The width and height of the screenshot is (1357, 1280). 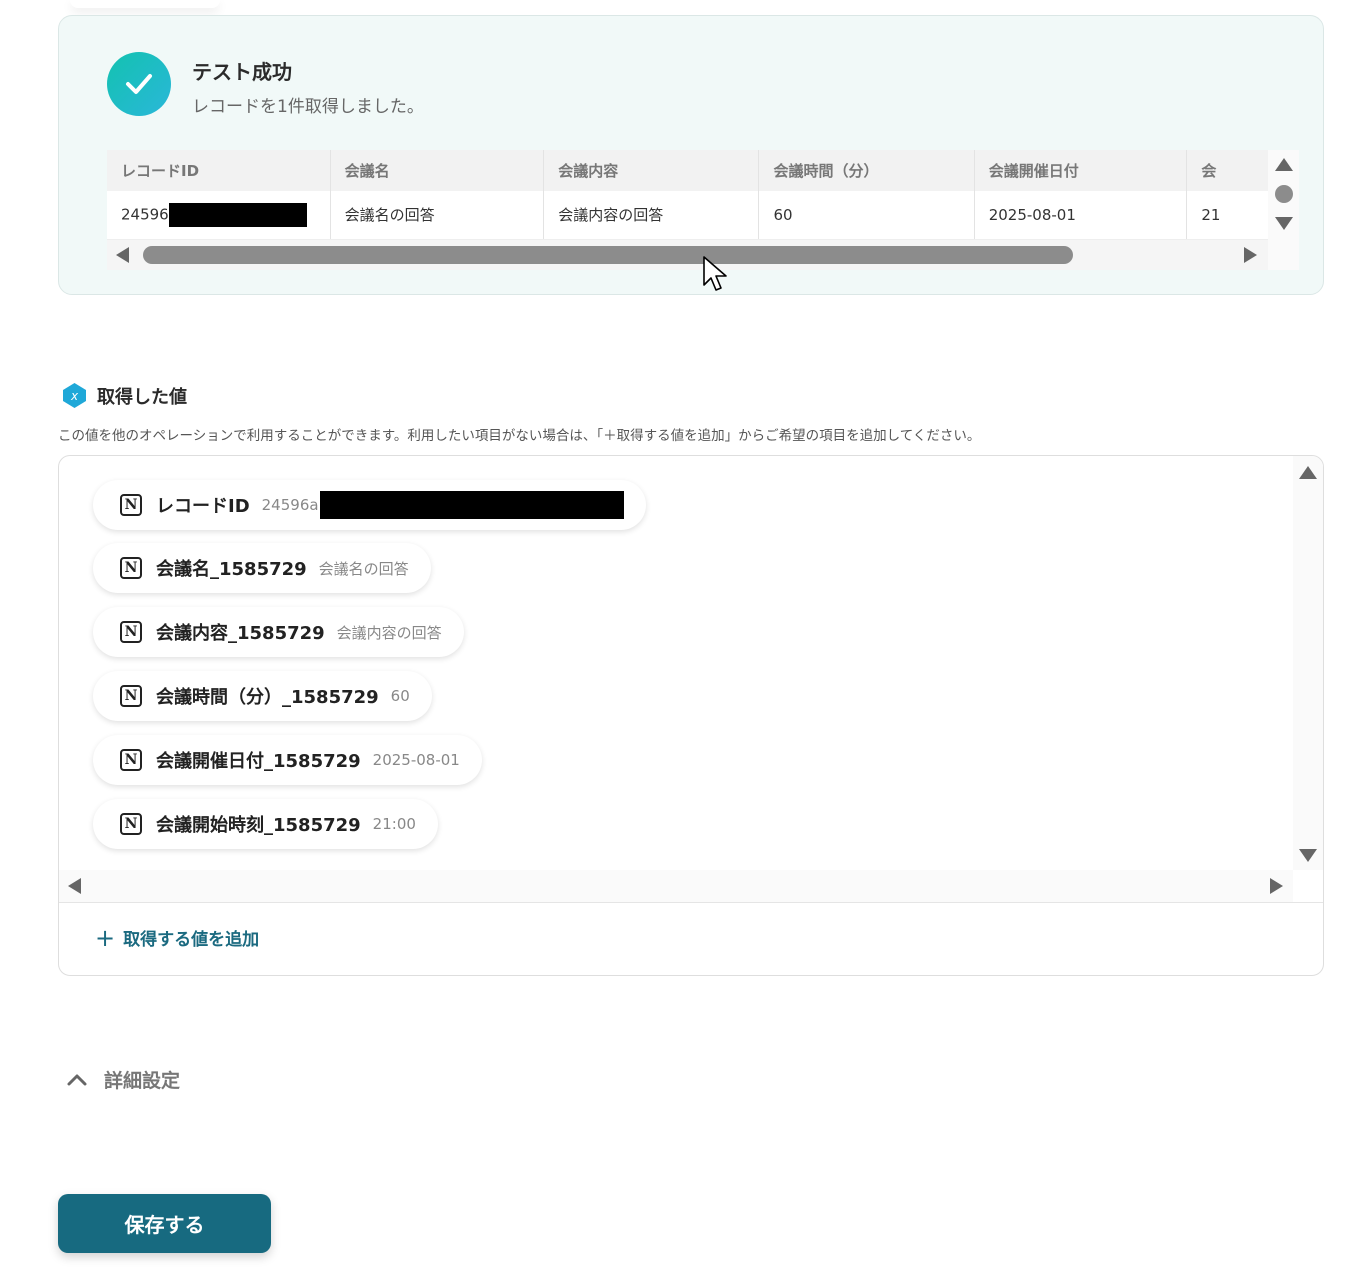 What do you see at coordinates (145, 214) in the screenshot?
I see `record-id-value: 24596` at bounding box center [145, 214].